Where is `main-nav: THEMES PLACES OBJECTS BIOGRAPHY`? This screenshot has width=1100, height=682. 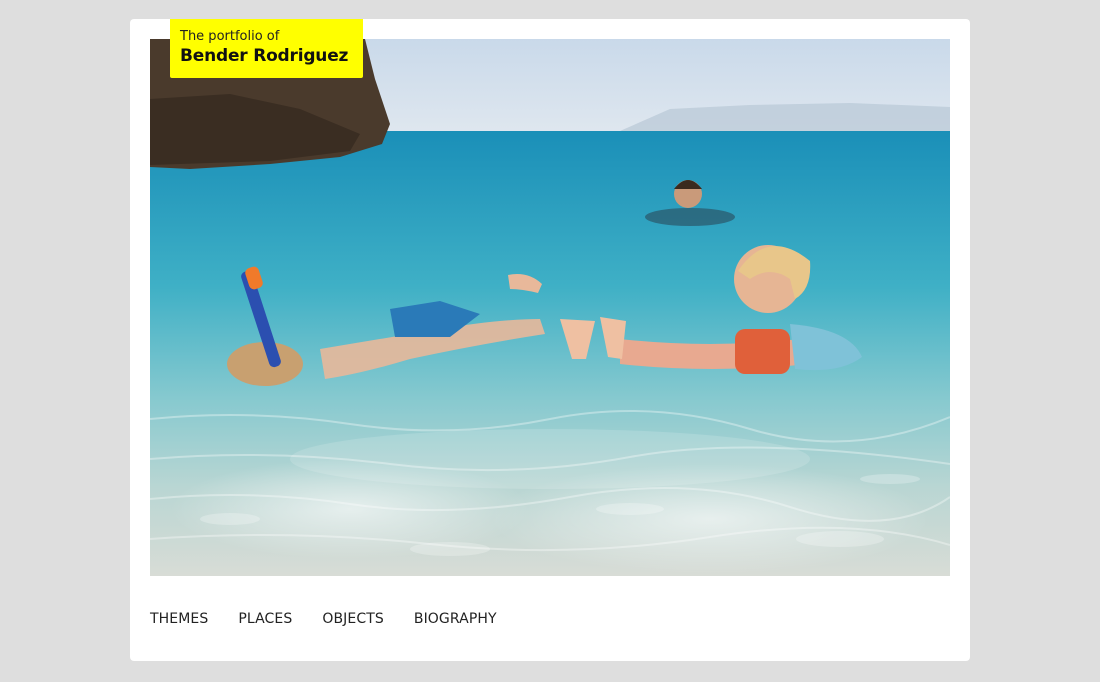 main-nav: THEMES PLACES OBJECTS BIOGRAPHY is located at coordinates (323, 619).